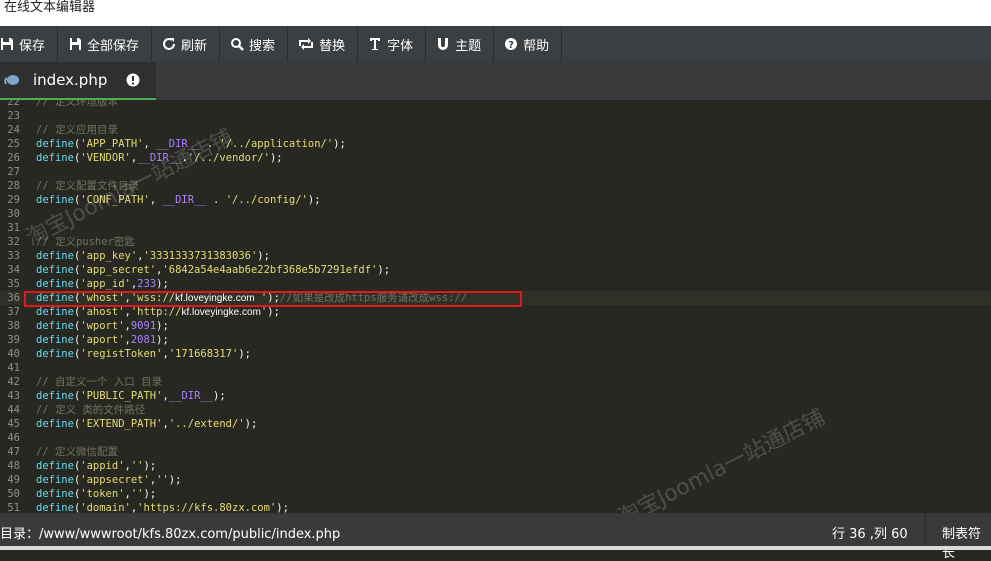  Describe the element at coordinates (495, 424) in the screenshot. I see `code-line: 45 define('EXTEND_PATH','../extend/');` at that location.